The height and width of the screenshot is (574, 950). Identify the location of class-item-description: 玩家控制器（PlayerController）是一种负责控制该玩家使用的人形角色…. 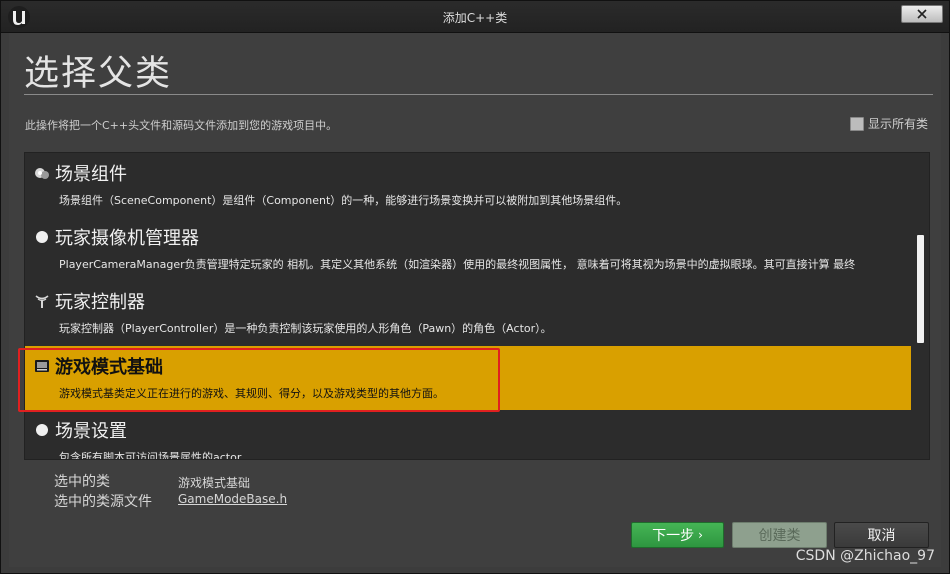
(305, 328).